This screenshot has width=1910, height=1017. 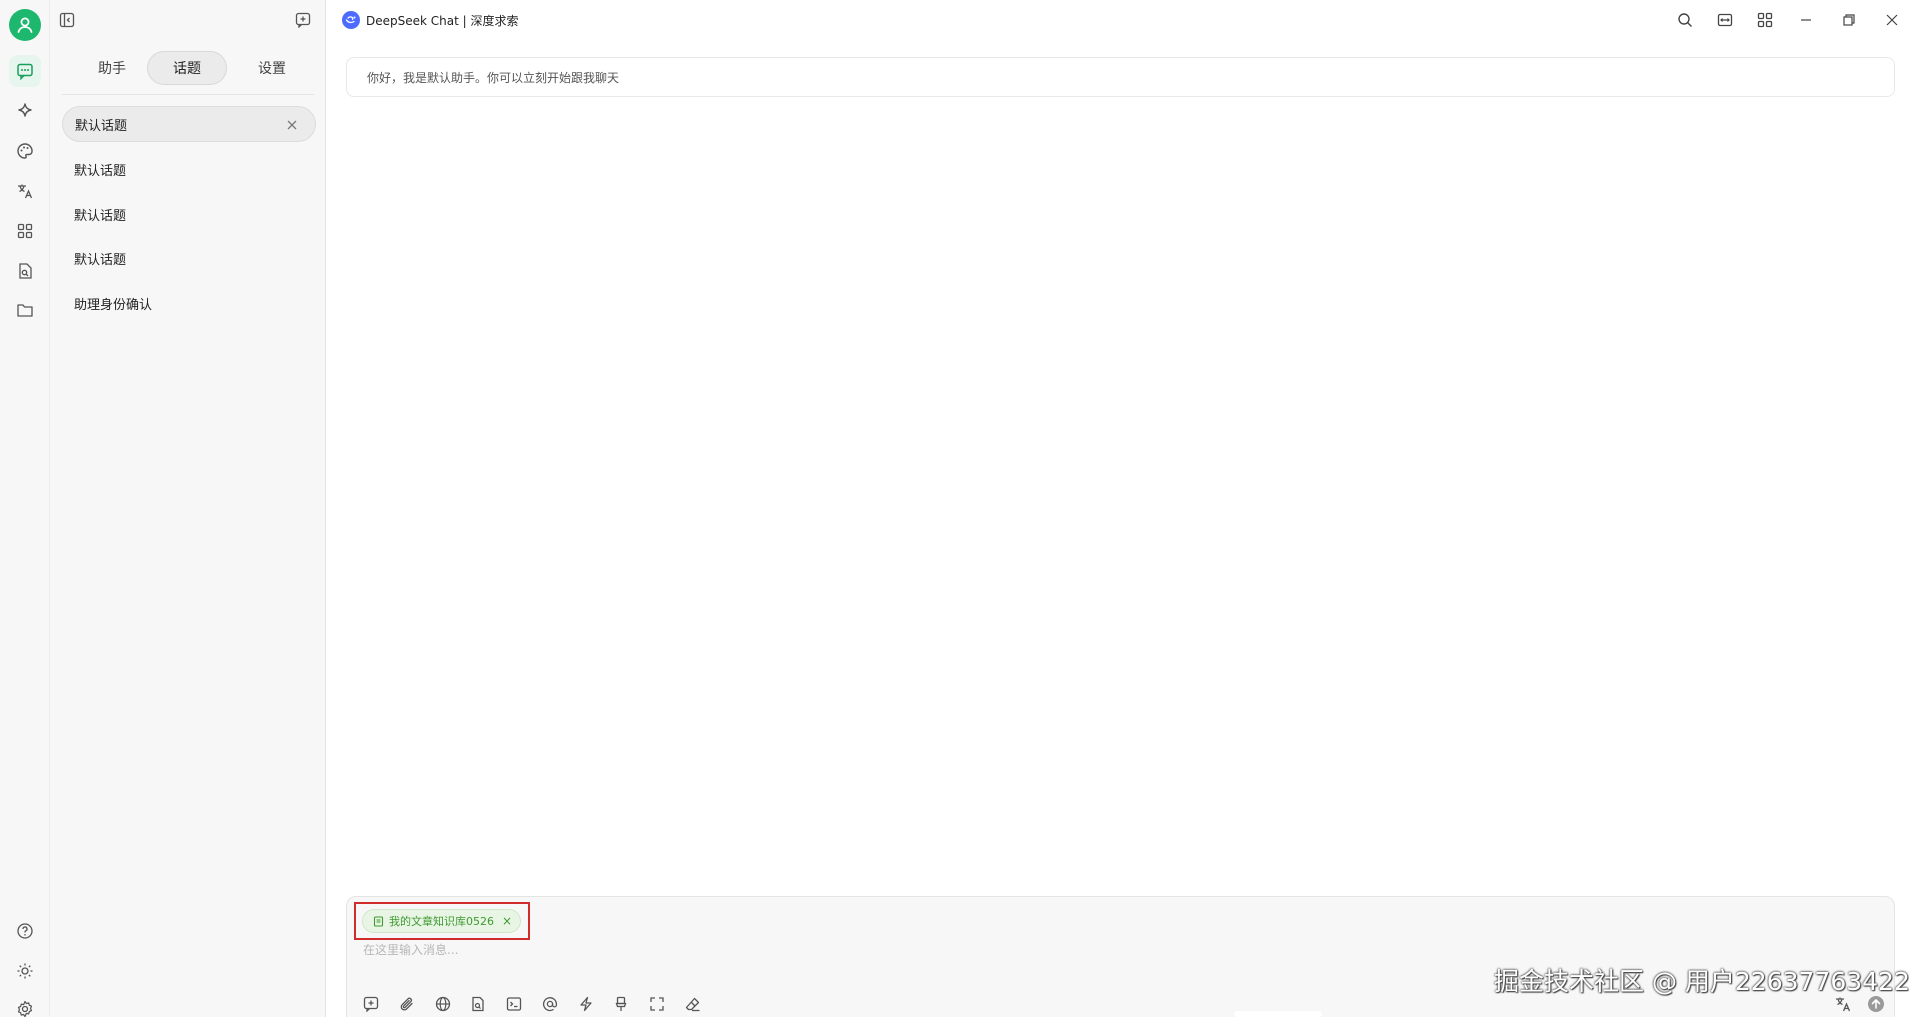 I want to click on apps-grid-icon, so click(x=25, y=231).